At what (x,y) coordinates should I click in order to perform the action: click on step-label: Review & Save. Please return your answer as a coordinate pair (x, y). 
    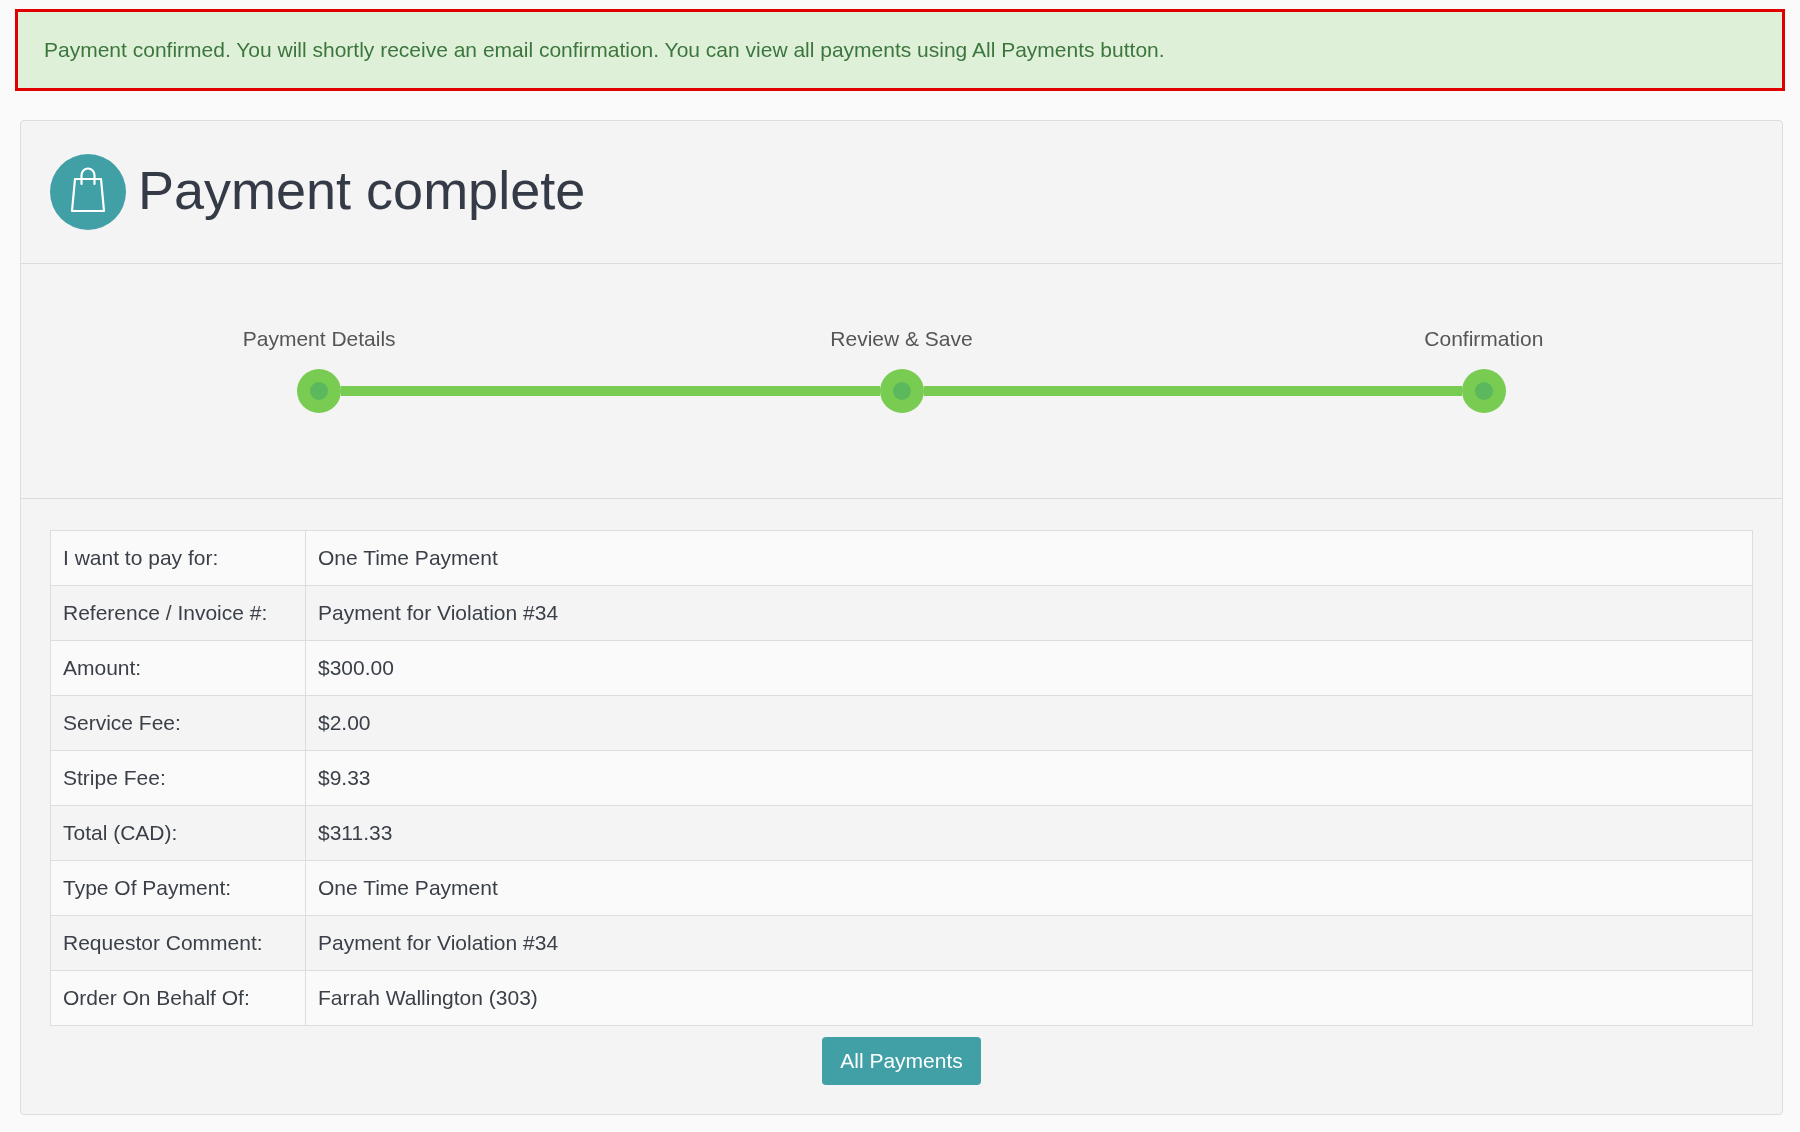
    Looking at the image, I should click on (901, 339).